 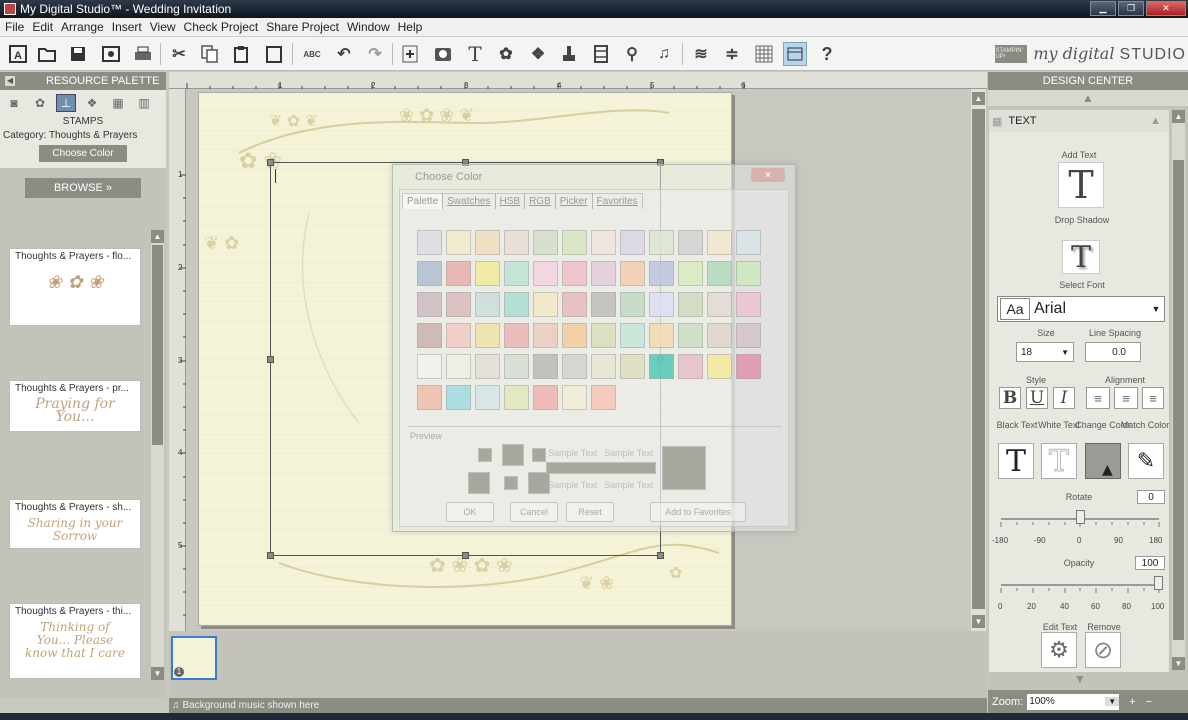 I want to click on preview-icon, so click(x=111, y=54).